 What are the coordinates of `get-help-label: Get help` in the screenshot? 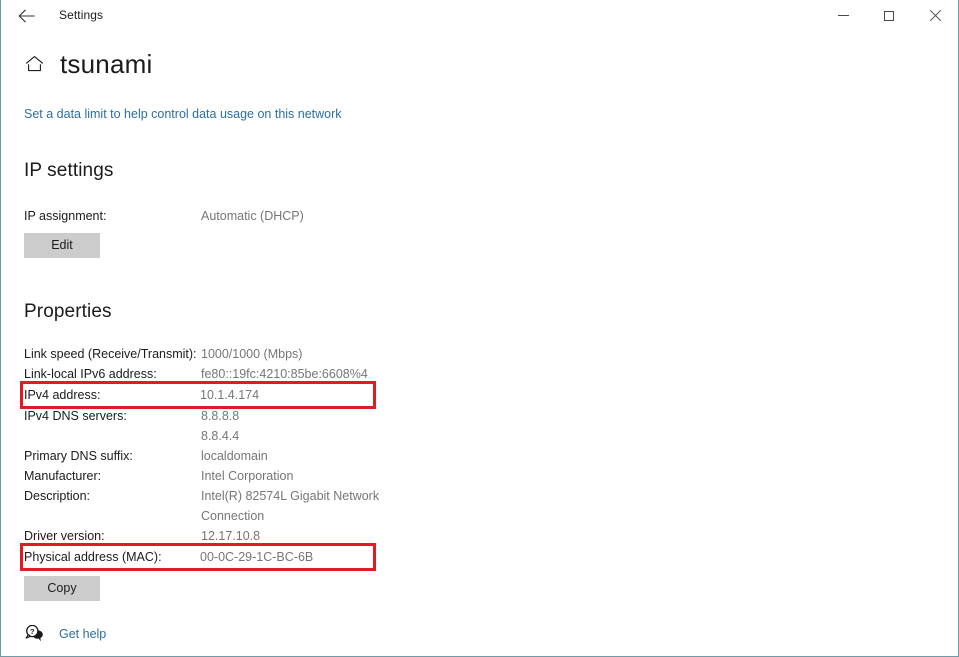 It's located at (83, 634).